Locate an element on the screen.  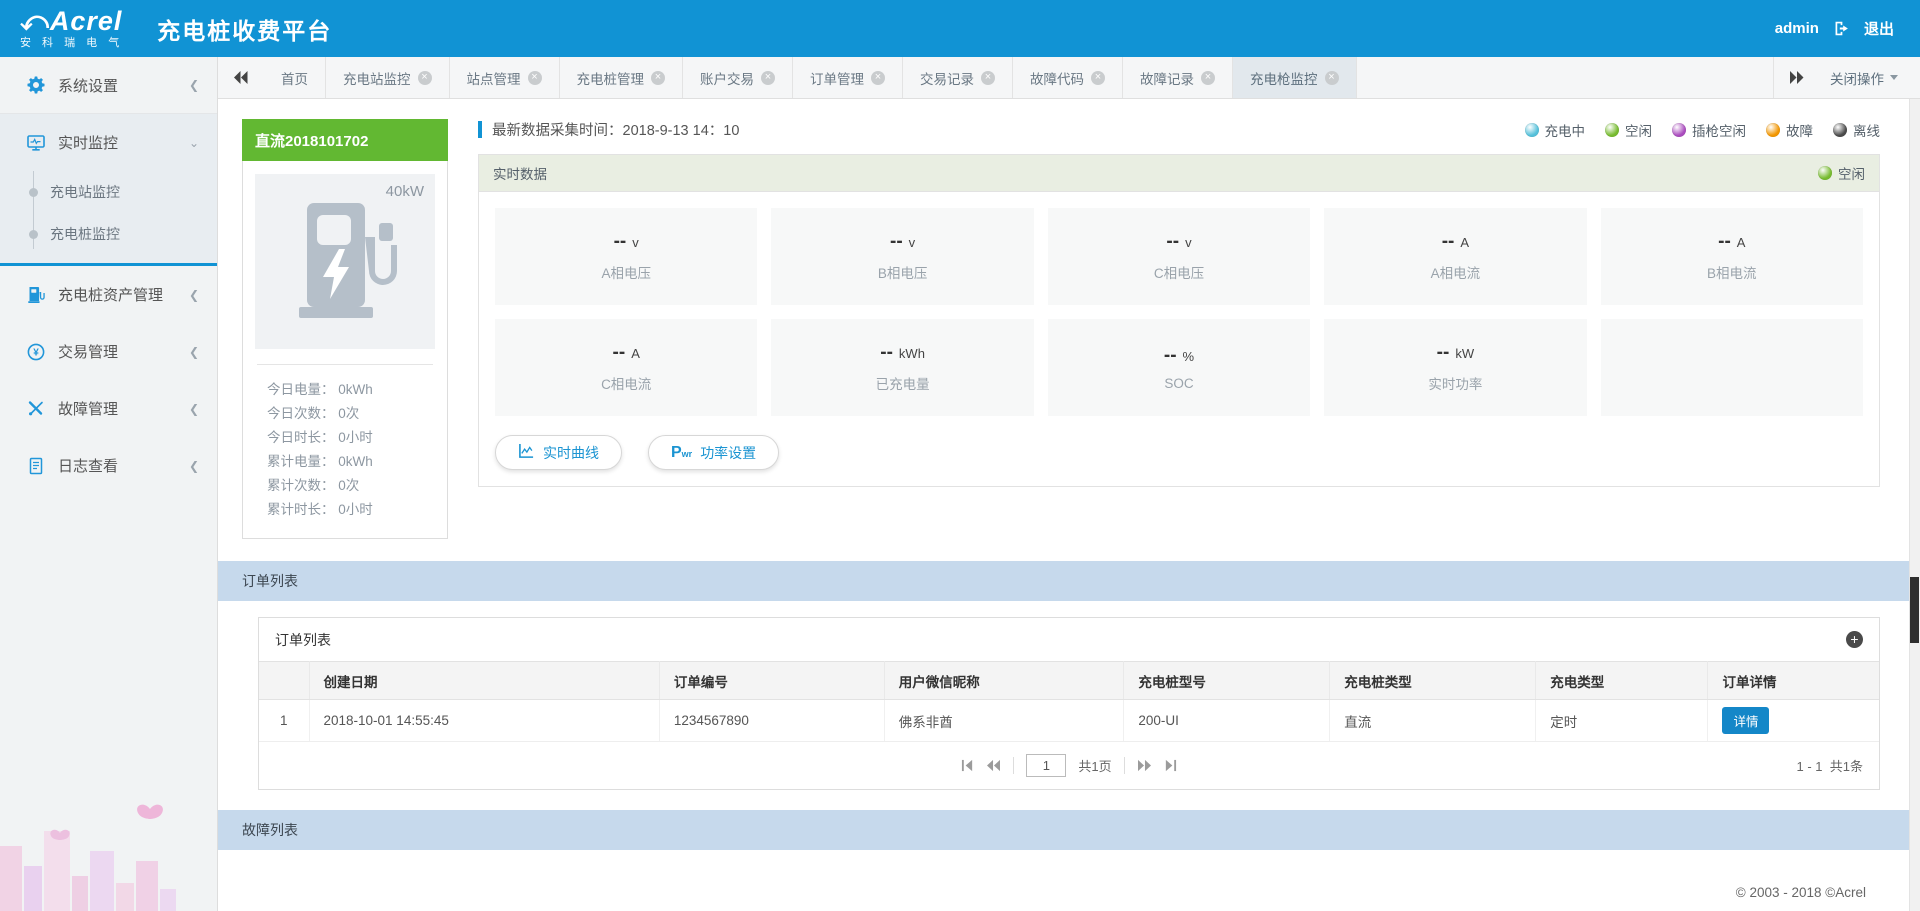
metric-tile-b-current: -- A B相电流 is located at coordinates (1731, 256).